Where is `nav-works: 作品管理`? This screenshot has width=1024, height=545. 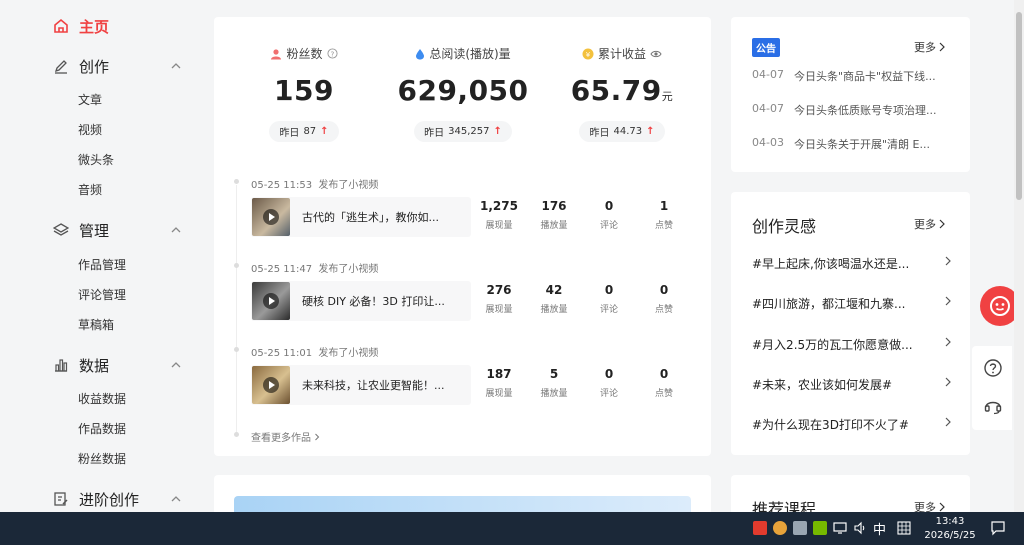 nav-works: 作品管理 is located at coordinates (102, 264).